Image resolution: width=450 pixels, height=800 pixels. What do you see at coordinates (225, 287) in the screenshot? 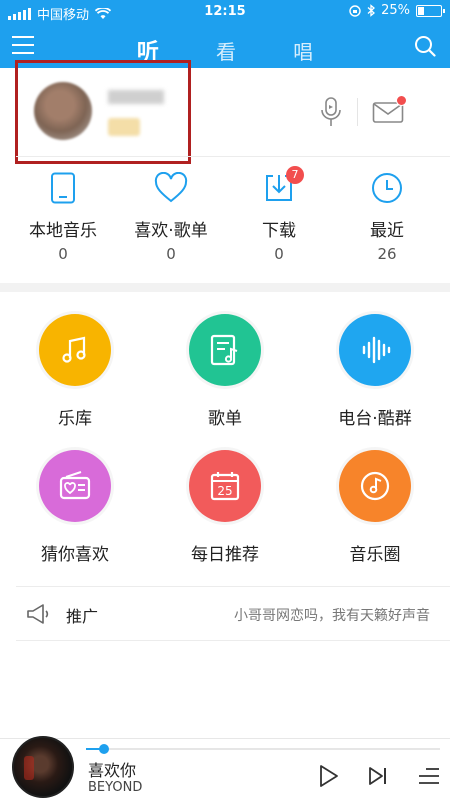
I see `section-gap` at bounding box center [225, 287].